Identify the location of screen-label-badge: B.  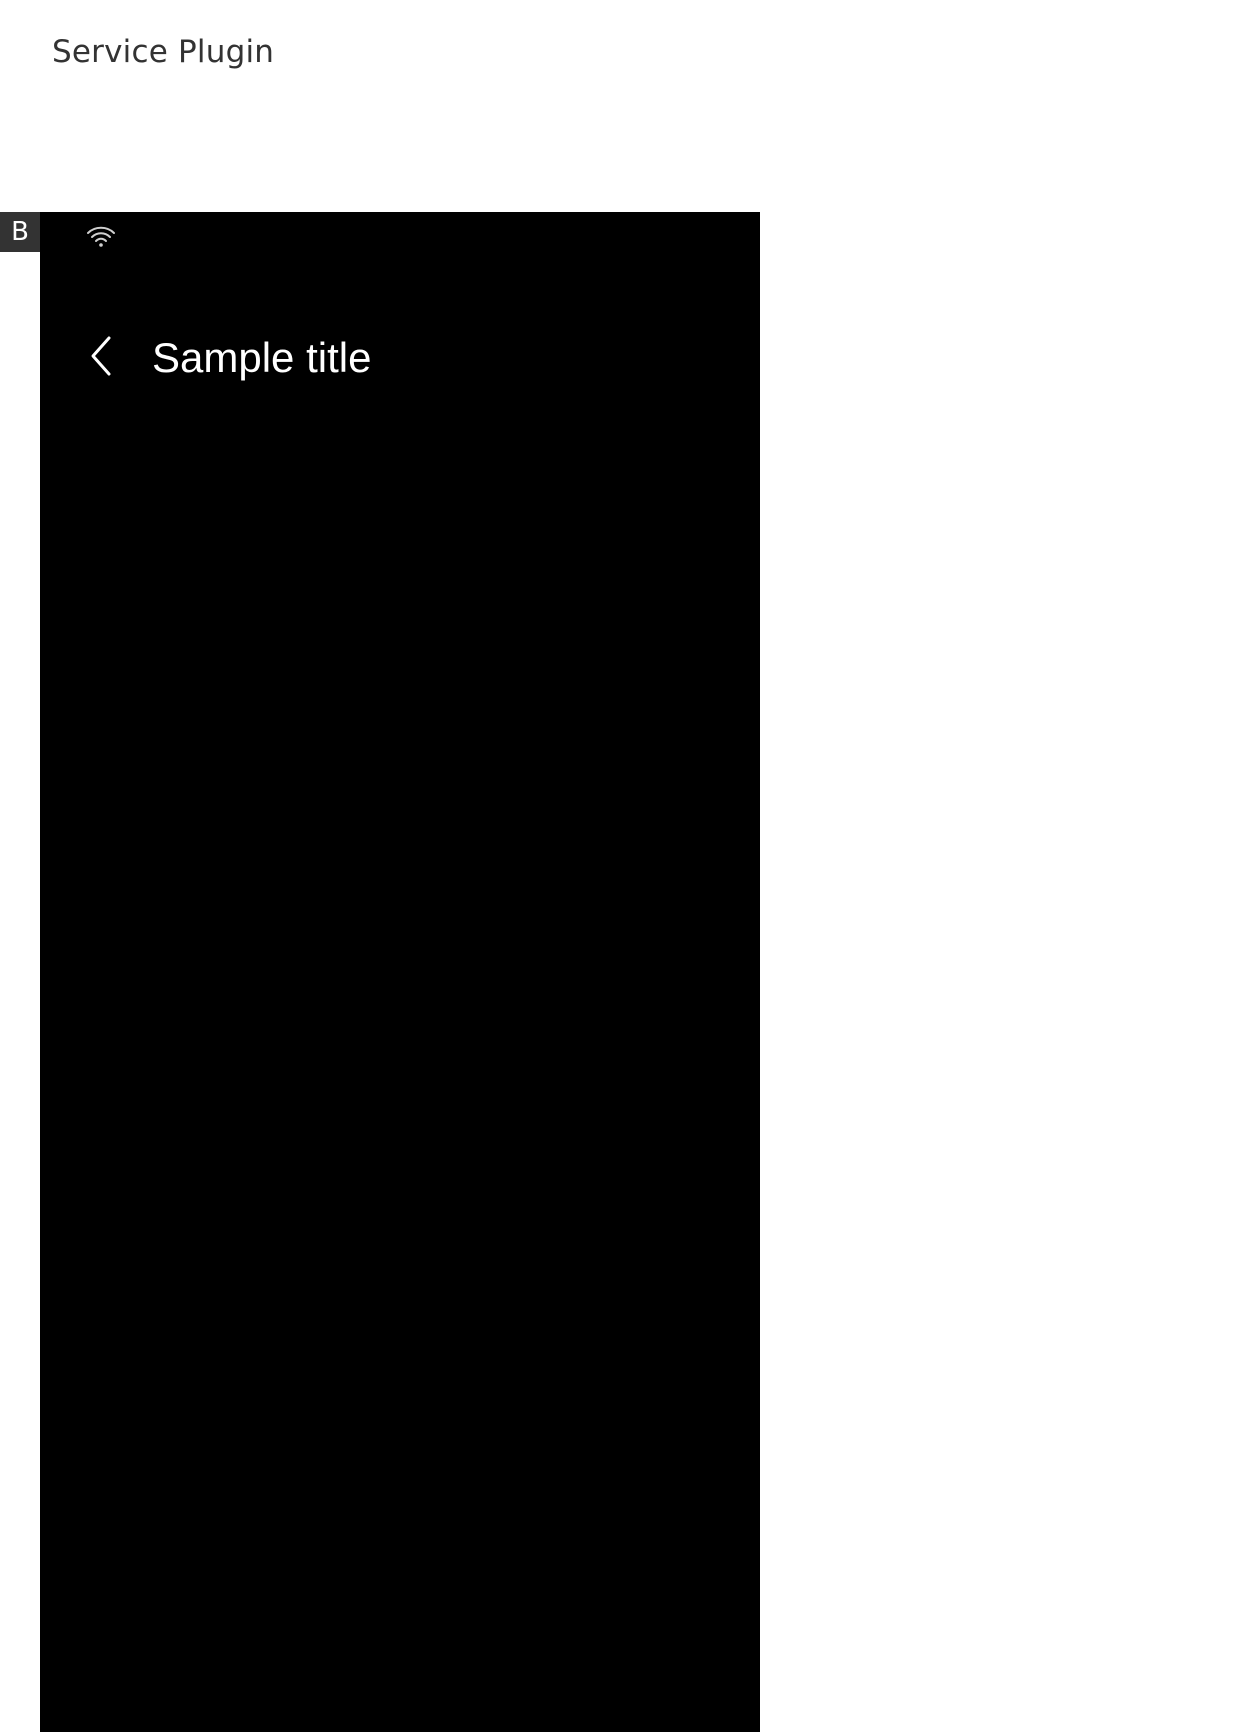
(20, 232).